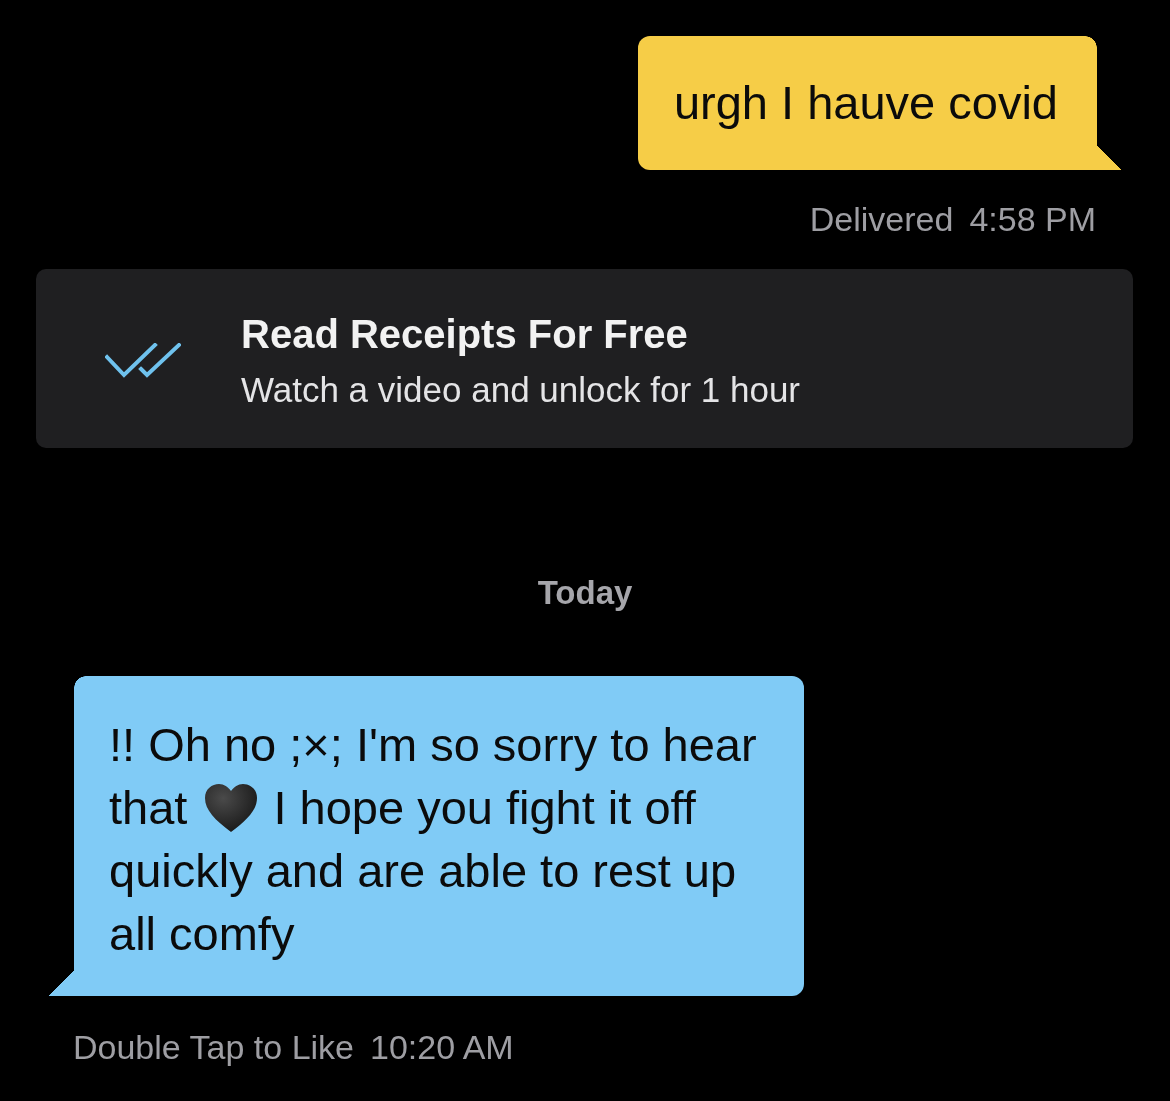 The width and height of the screenshot is (1170, 1101). I want to click on double-check-icon, so click(143, 361).